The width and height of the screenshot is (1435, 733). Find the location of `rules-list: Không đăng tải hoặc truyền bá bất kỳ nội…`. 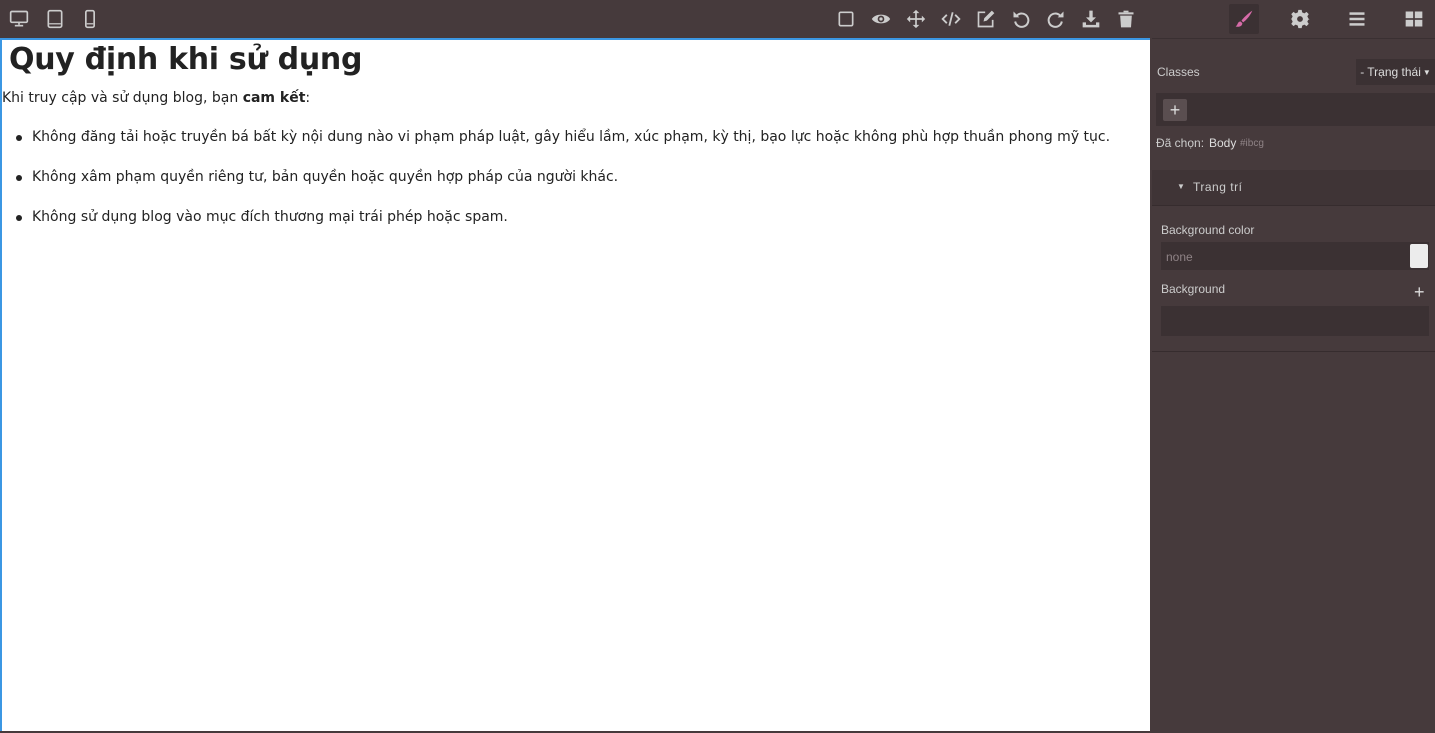

rules-list: Không đăng tải hoặc truyền bá bất kỳ nội… is located at coordinates (563, 189).